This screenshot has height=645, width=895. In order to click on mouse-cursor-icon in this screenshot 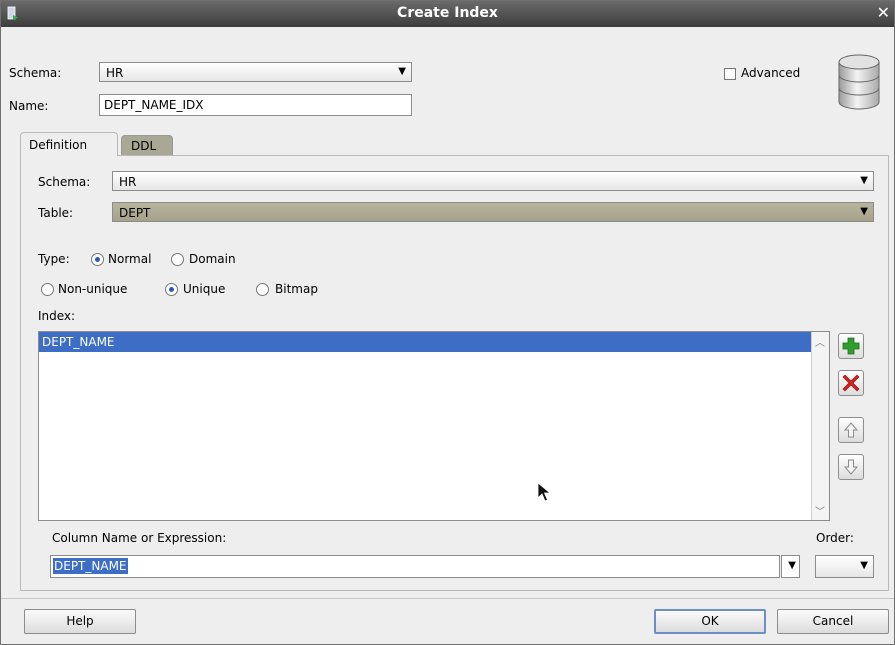, I will do `click(544, 492)`.